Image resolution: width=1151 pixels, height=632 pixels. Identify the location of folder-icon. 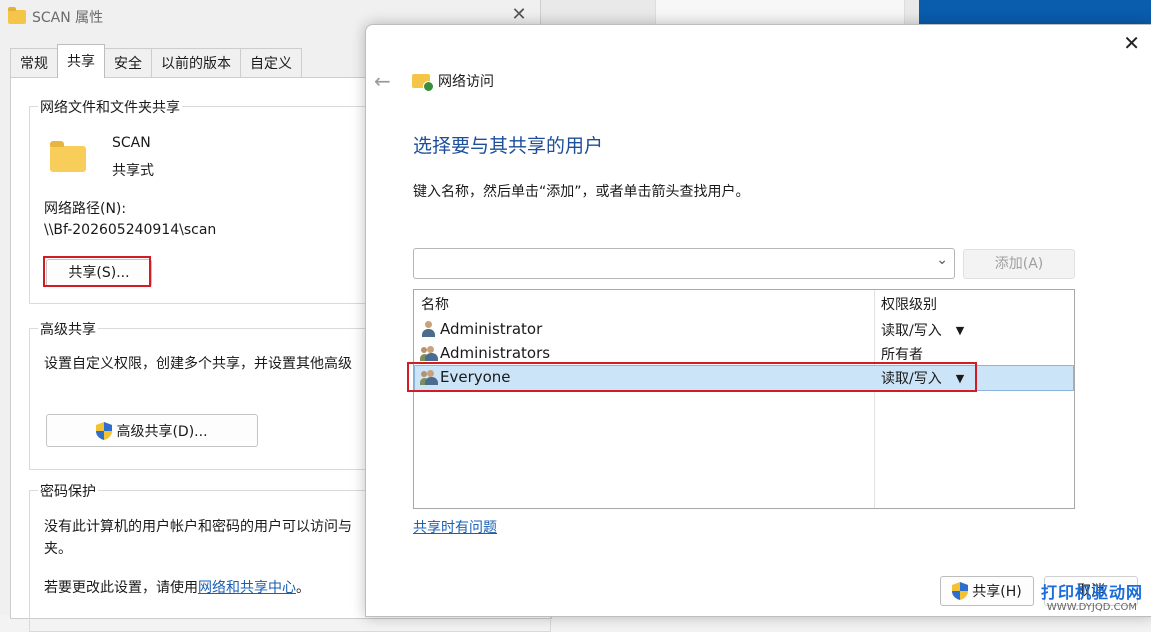
(17, 15).